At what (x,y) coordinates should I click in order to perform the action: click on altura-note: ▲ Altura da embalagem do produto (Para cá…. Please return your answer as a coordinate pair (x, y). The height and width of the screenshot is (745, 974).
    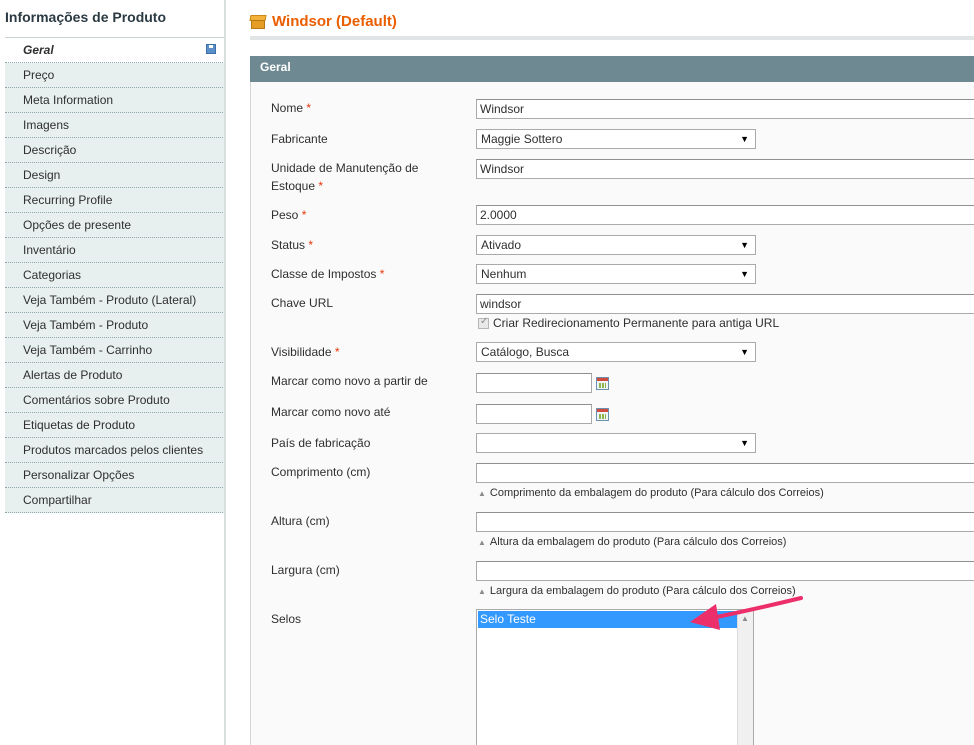
    Looking at the image, I should click on (632, 542).